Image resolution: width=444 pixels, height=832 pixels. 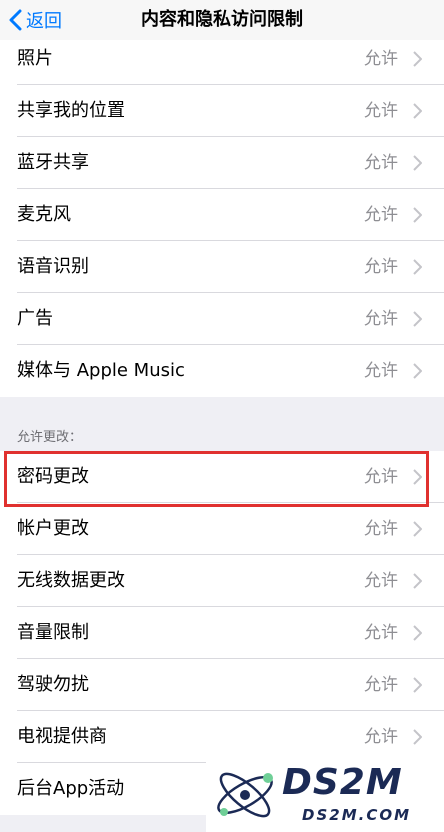 What do you see at coordinates (53, 162) in the screenshot?
I see `row-label: 蓝牙共享` at bounding box center [53, 162].